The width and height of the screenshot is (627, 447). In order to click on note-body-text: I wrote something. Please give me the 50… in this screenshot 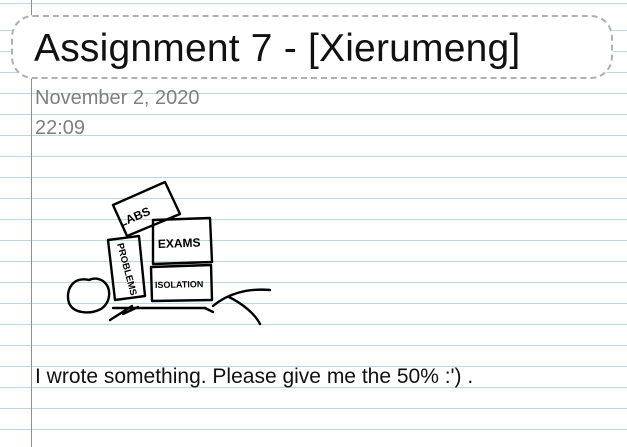, I will do `click(254, 377)`.